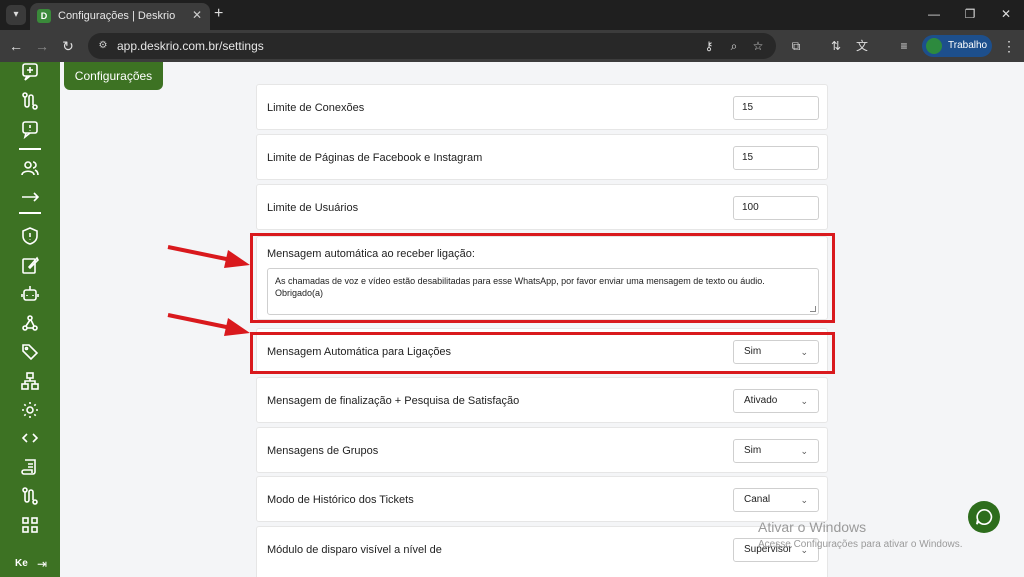 This screenshot has width=1024, height=577. I want to click on extensions-icon: ⧉, so click(796, 46).